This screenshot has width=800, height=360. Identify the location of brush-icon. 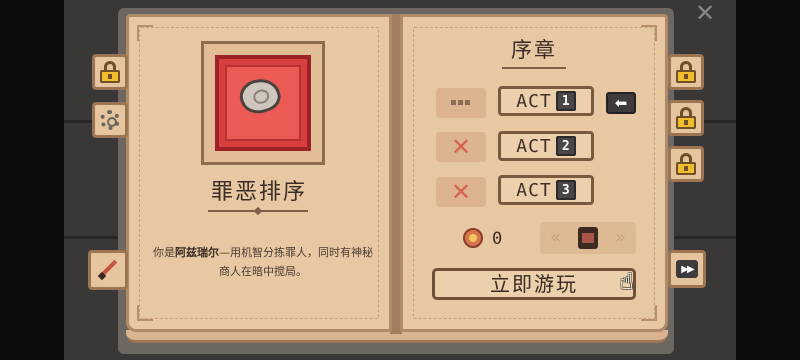
(108, 270).